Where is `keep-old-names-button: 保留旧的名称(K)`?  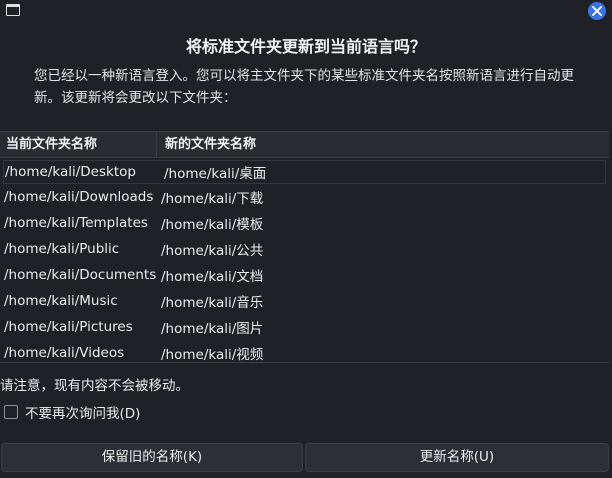
keep-old-names-button: 保留旧的名称(K) is located at coordinates (152, 457).